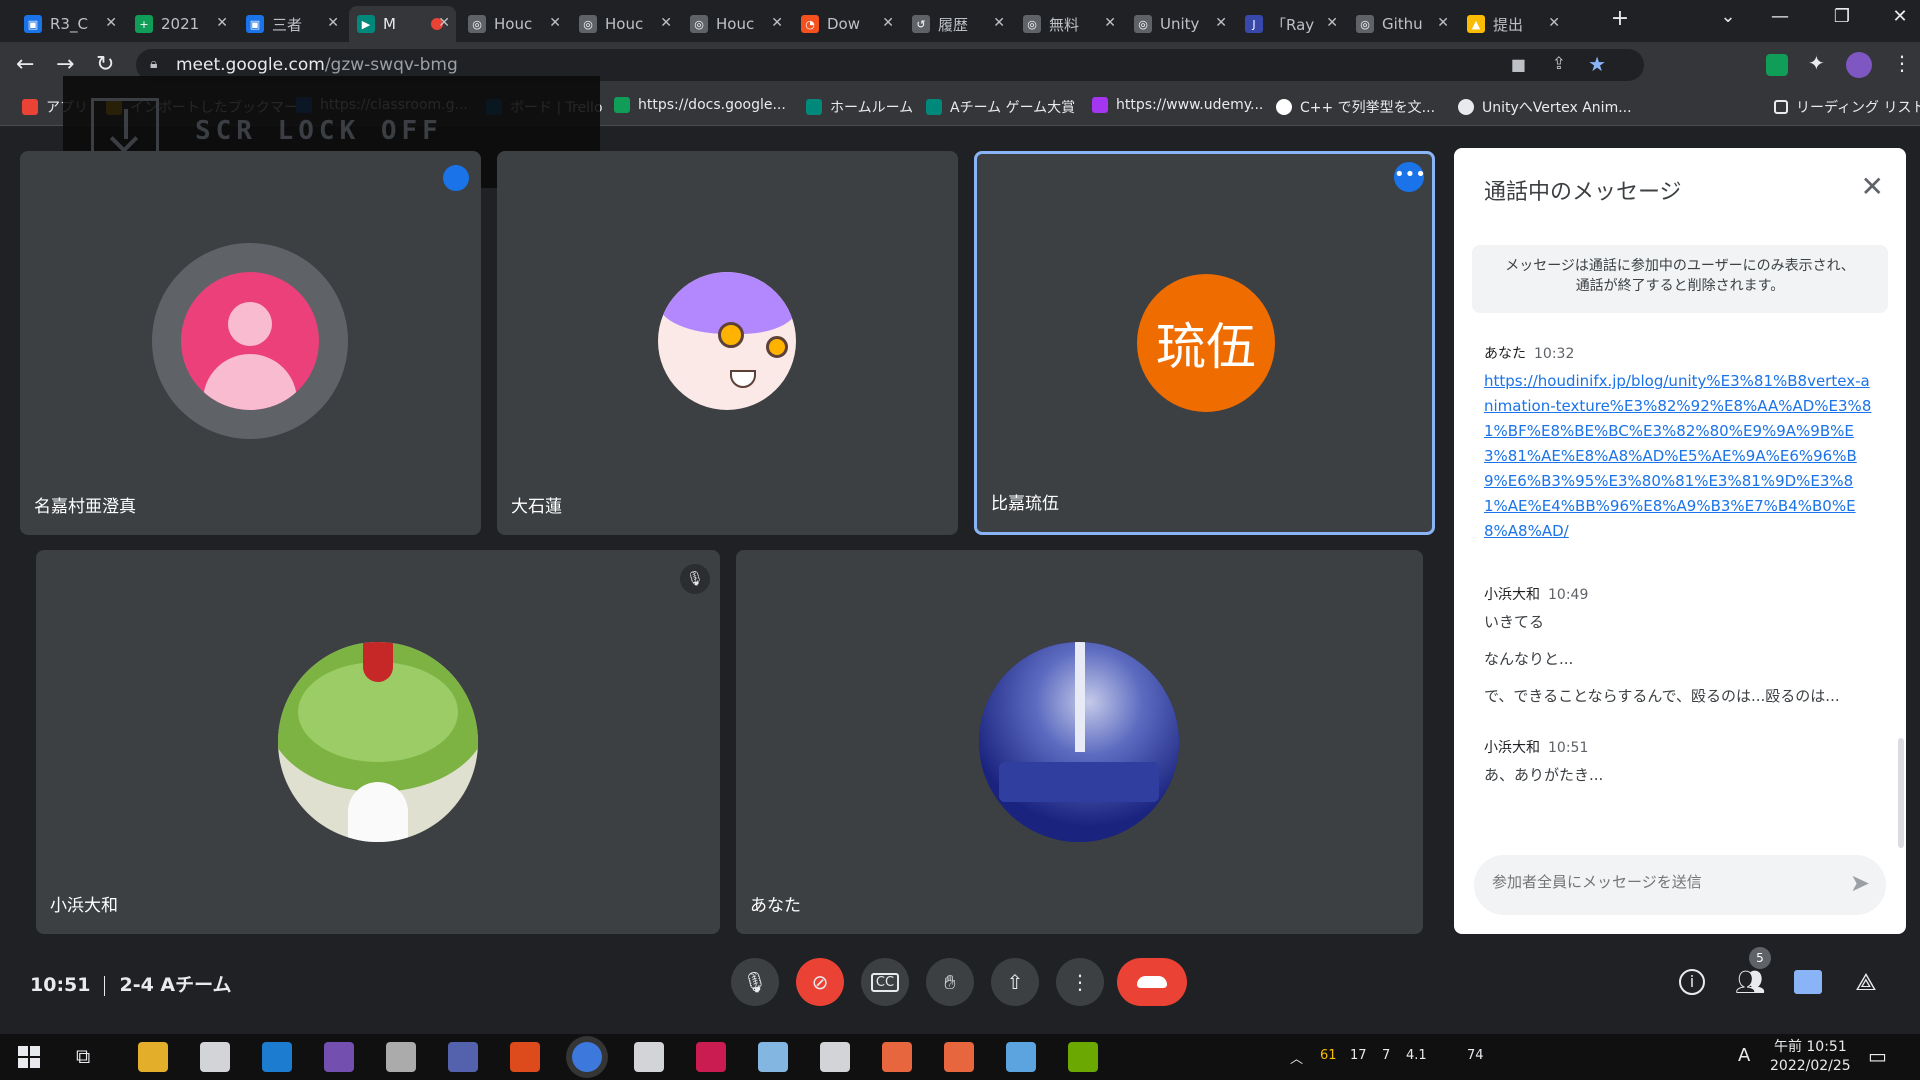 The image size is (1920, 1080). I want to click on microphone-button: 🎙︎, so click(755, 982).